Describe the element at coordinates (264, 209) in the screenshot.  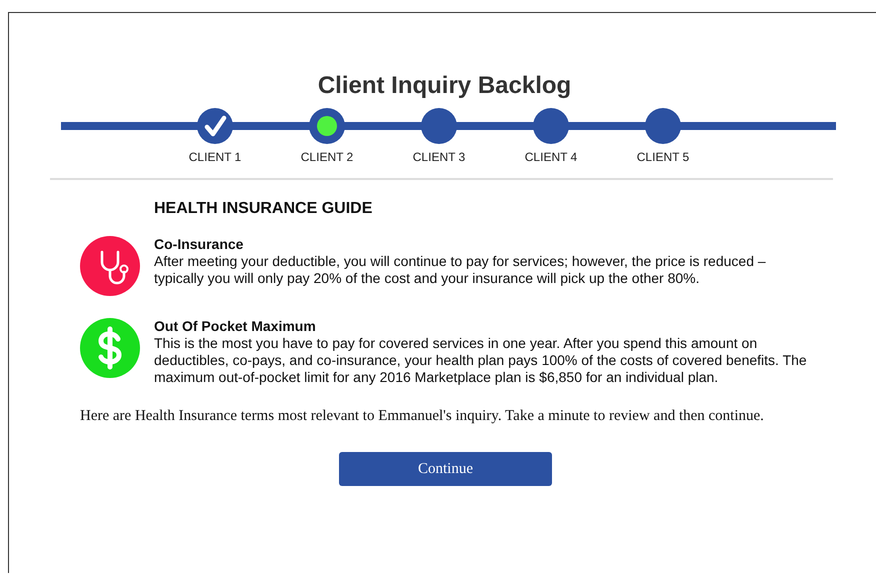
I see `section-heading: HEALTH INSURANCE GUIDE` at that location.